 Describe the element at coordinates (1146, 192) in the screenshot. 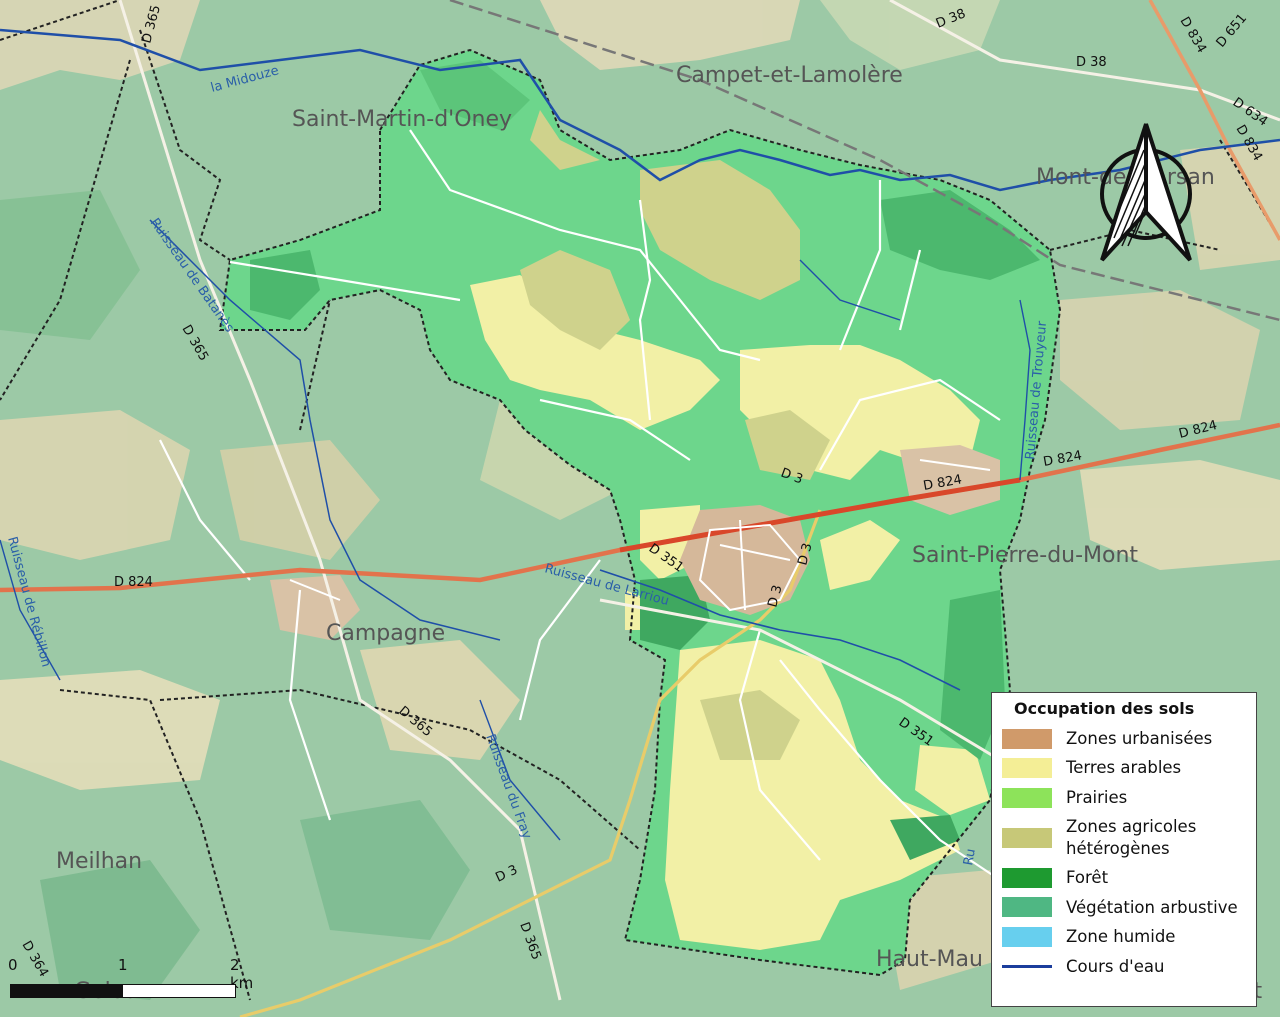

I see `north-arrow-icon` at that location.